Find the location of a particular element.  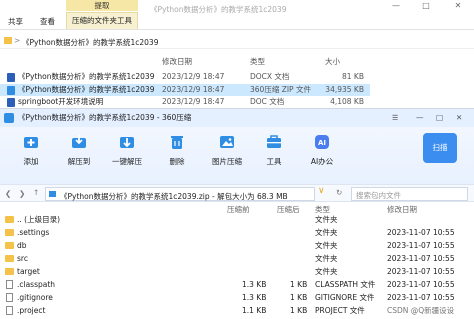

docx-file-icon is located at coordinates (11, 77).